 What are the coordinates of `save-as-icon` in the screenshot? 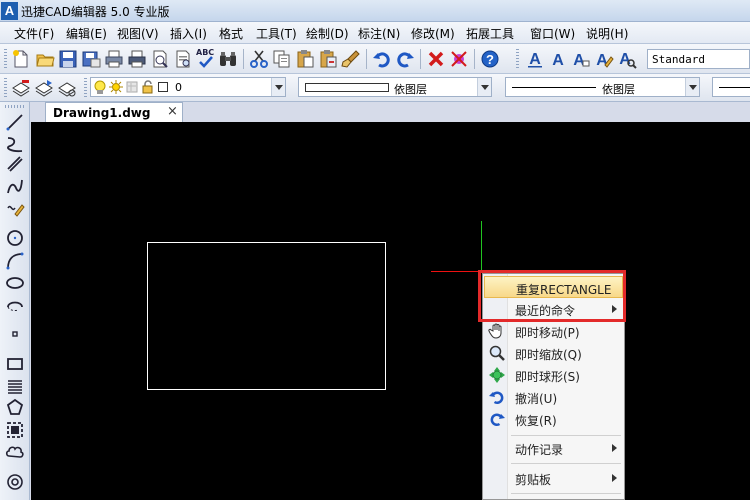 It's located at (91, 59).